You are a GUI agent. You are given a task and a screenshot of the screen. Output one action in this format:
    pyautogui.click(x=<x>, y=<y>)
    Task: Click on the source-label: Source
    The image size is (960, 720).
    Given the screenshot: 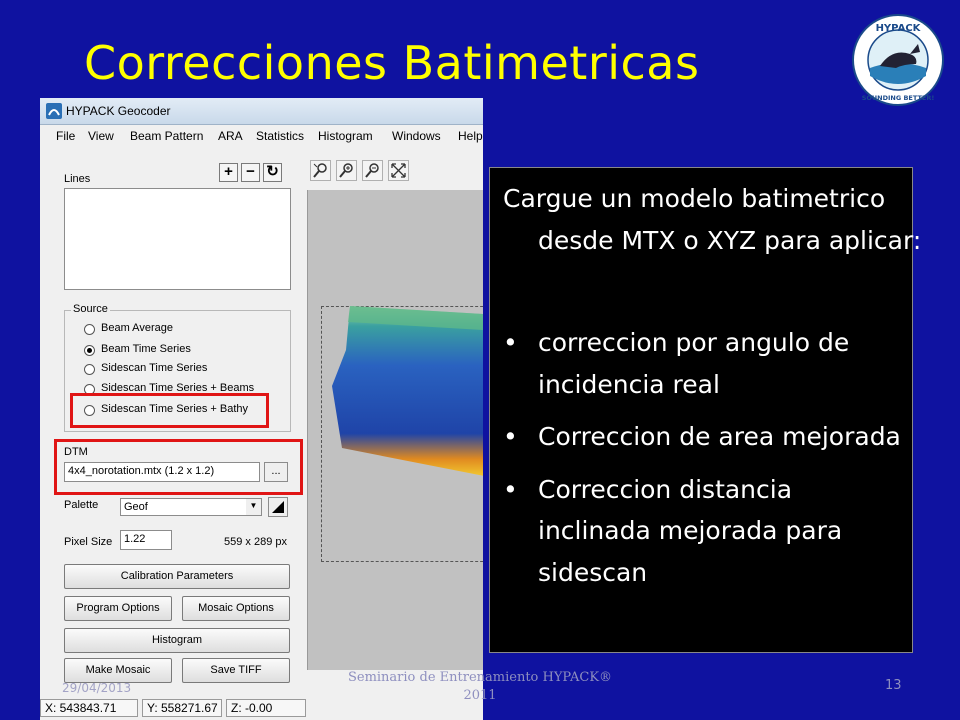 What is the action you would take?
    pyautogui.click(x=90, y=309)
    